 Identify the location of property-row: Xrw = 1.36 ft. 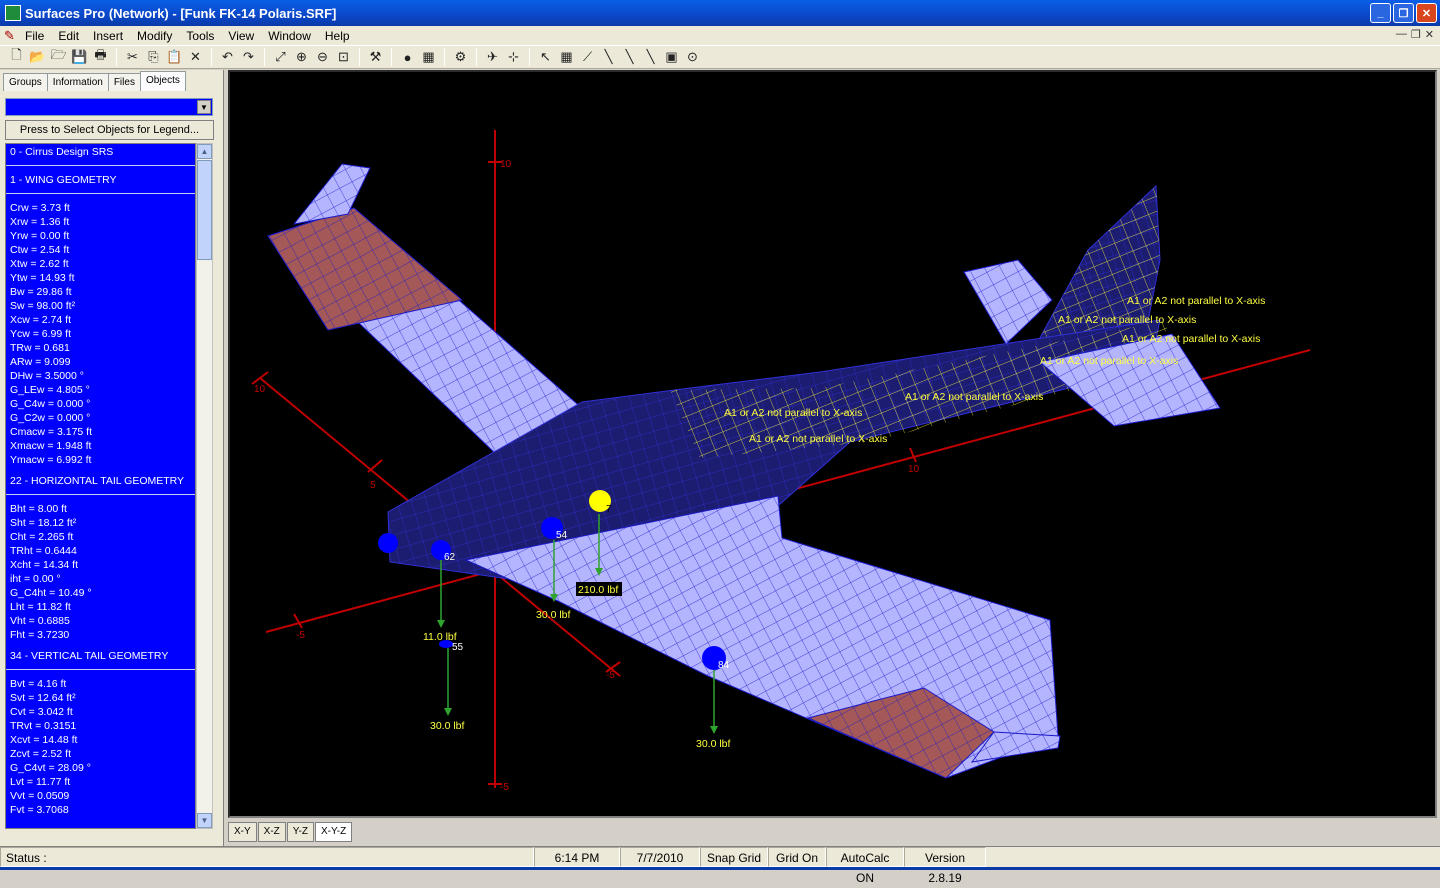
(100, 222).